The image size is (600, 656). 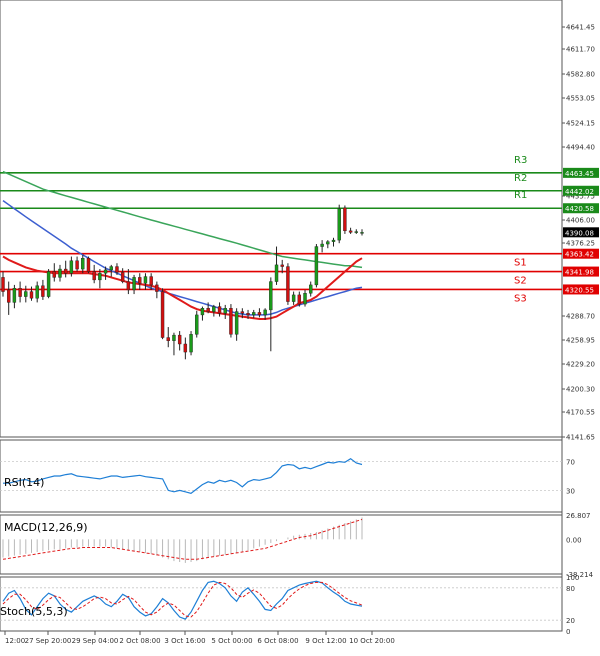 What do you see at coordinates (580, 99) in the screenshot?
I see `price-tick-label: 4553.05` at bounding box center [580, 99].